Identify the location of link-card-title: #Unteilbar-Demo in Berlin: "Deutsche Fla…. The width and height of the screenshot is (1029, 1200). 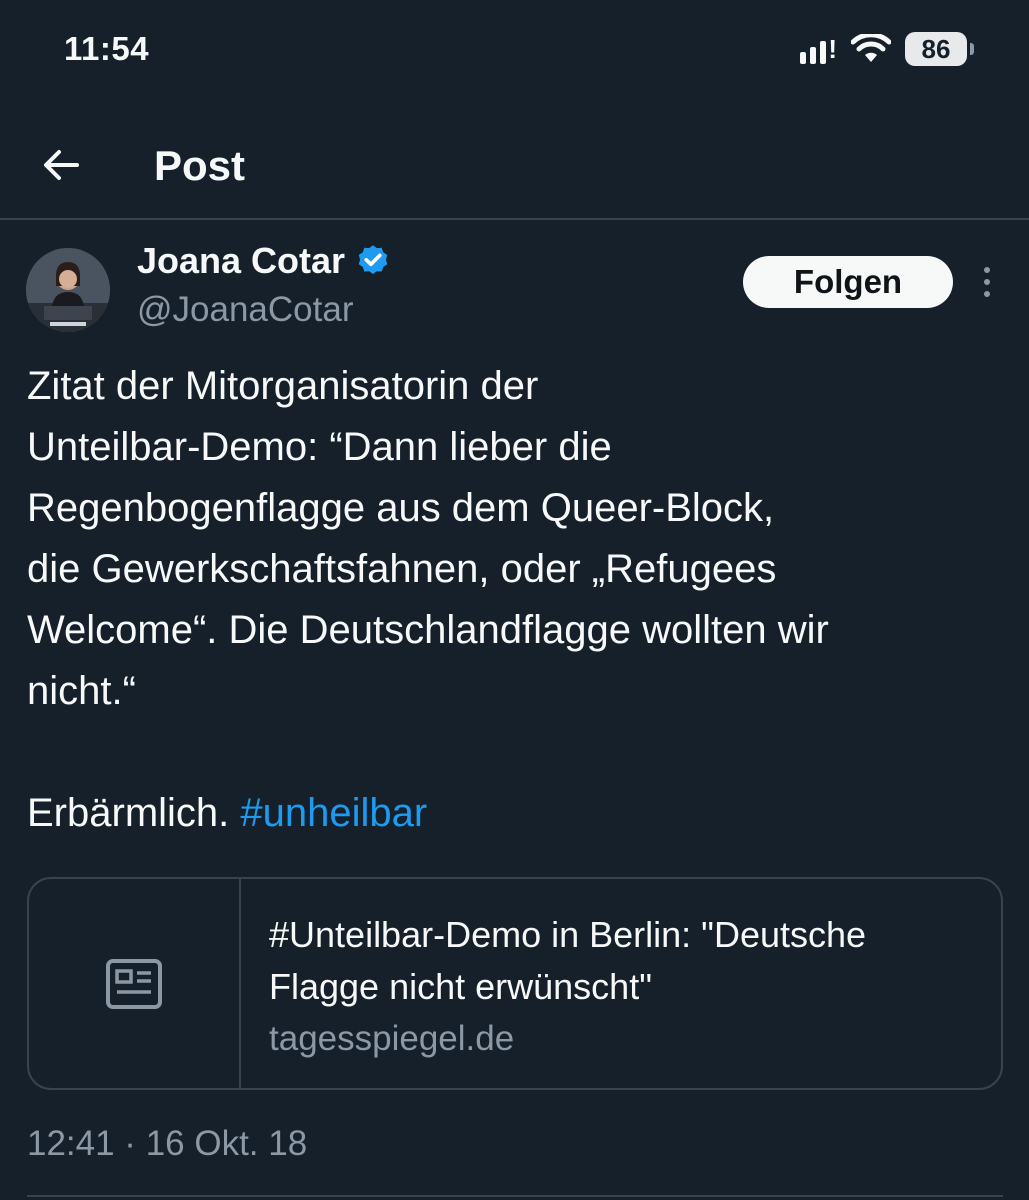
(629, 961).